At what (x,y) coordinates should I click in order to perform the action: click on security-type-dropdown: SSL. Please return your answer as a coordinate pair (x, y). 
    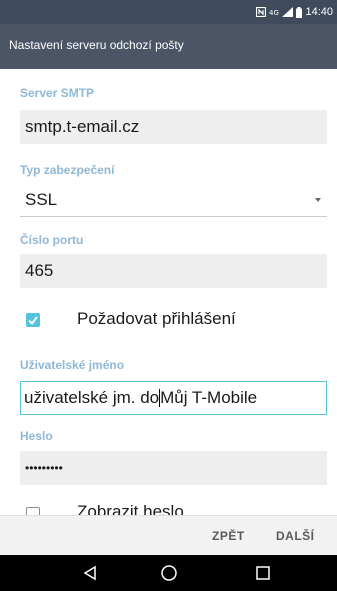
    Looking at the image, I should click on (173, 200).